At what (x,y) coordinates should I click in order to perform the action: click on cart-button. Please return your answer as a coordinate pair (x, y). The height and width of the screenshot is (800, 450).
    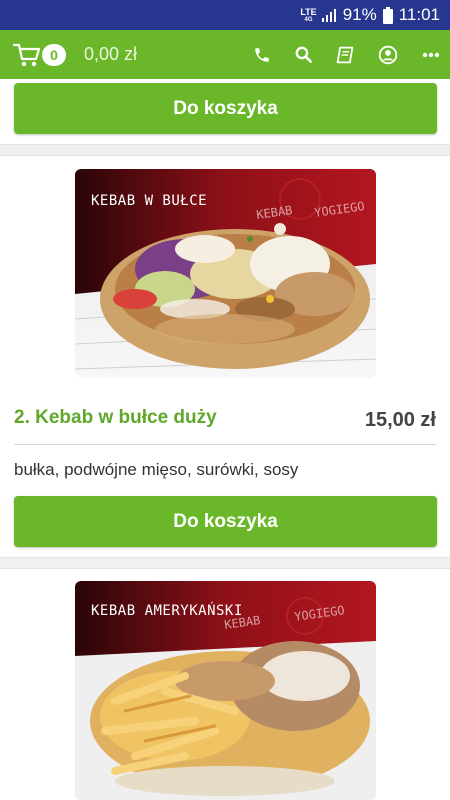
    Looking at the image, I should click on (27, 54).